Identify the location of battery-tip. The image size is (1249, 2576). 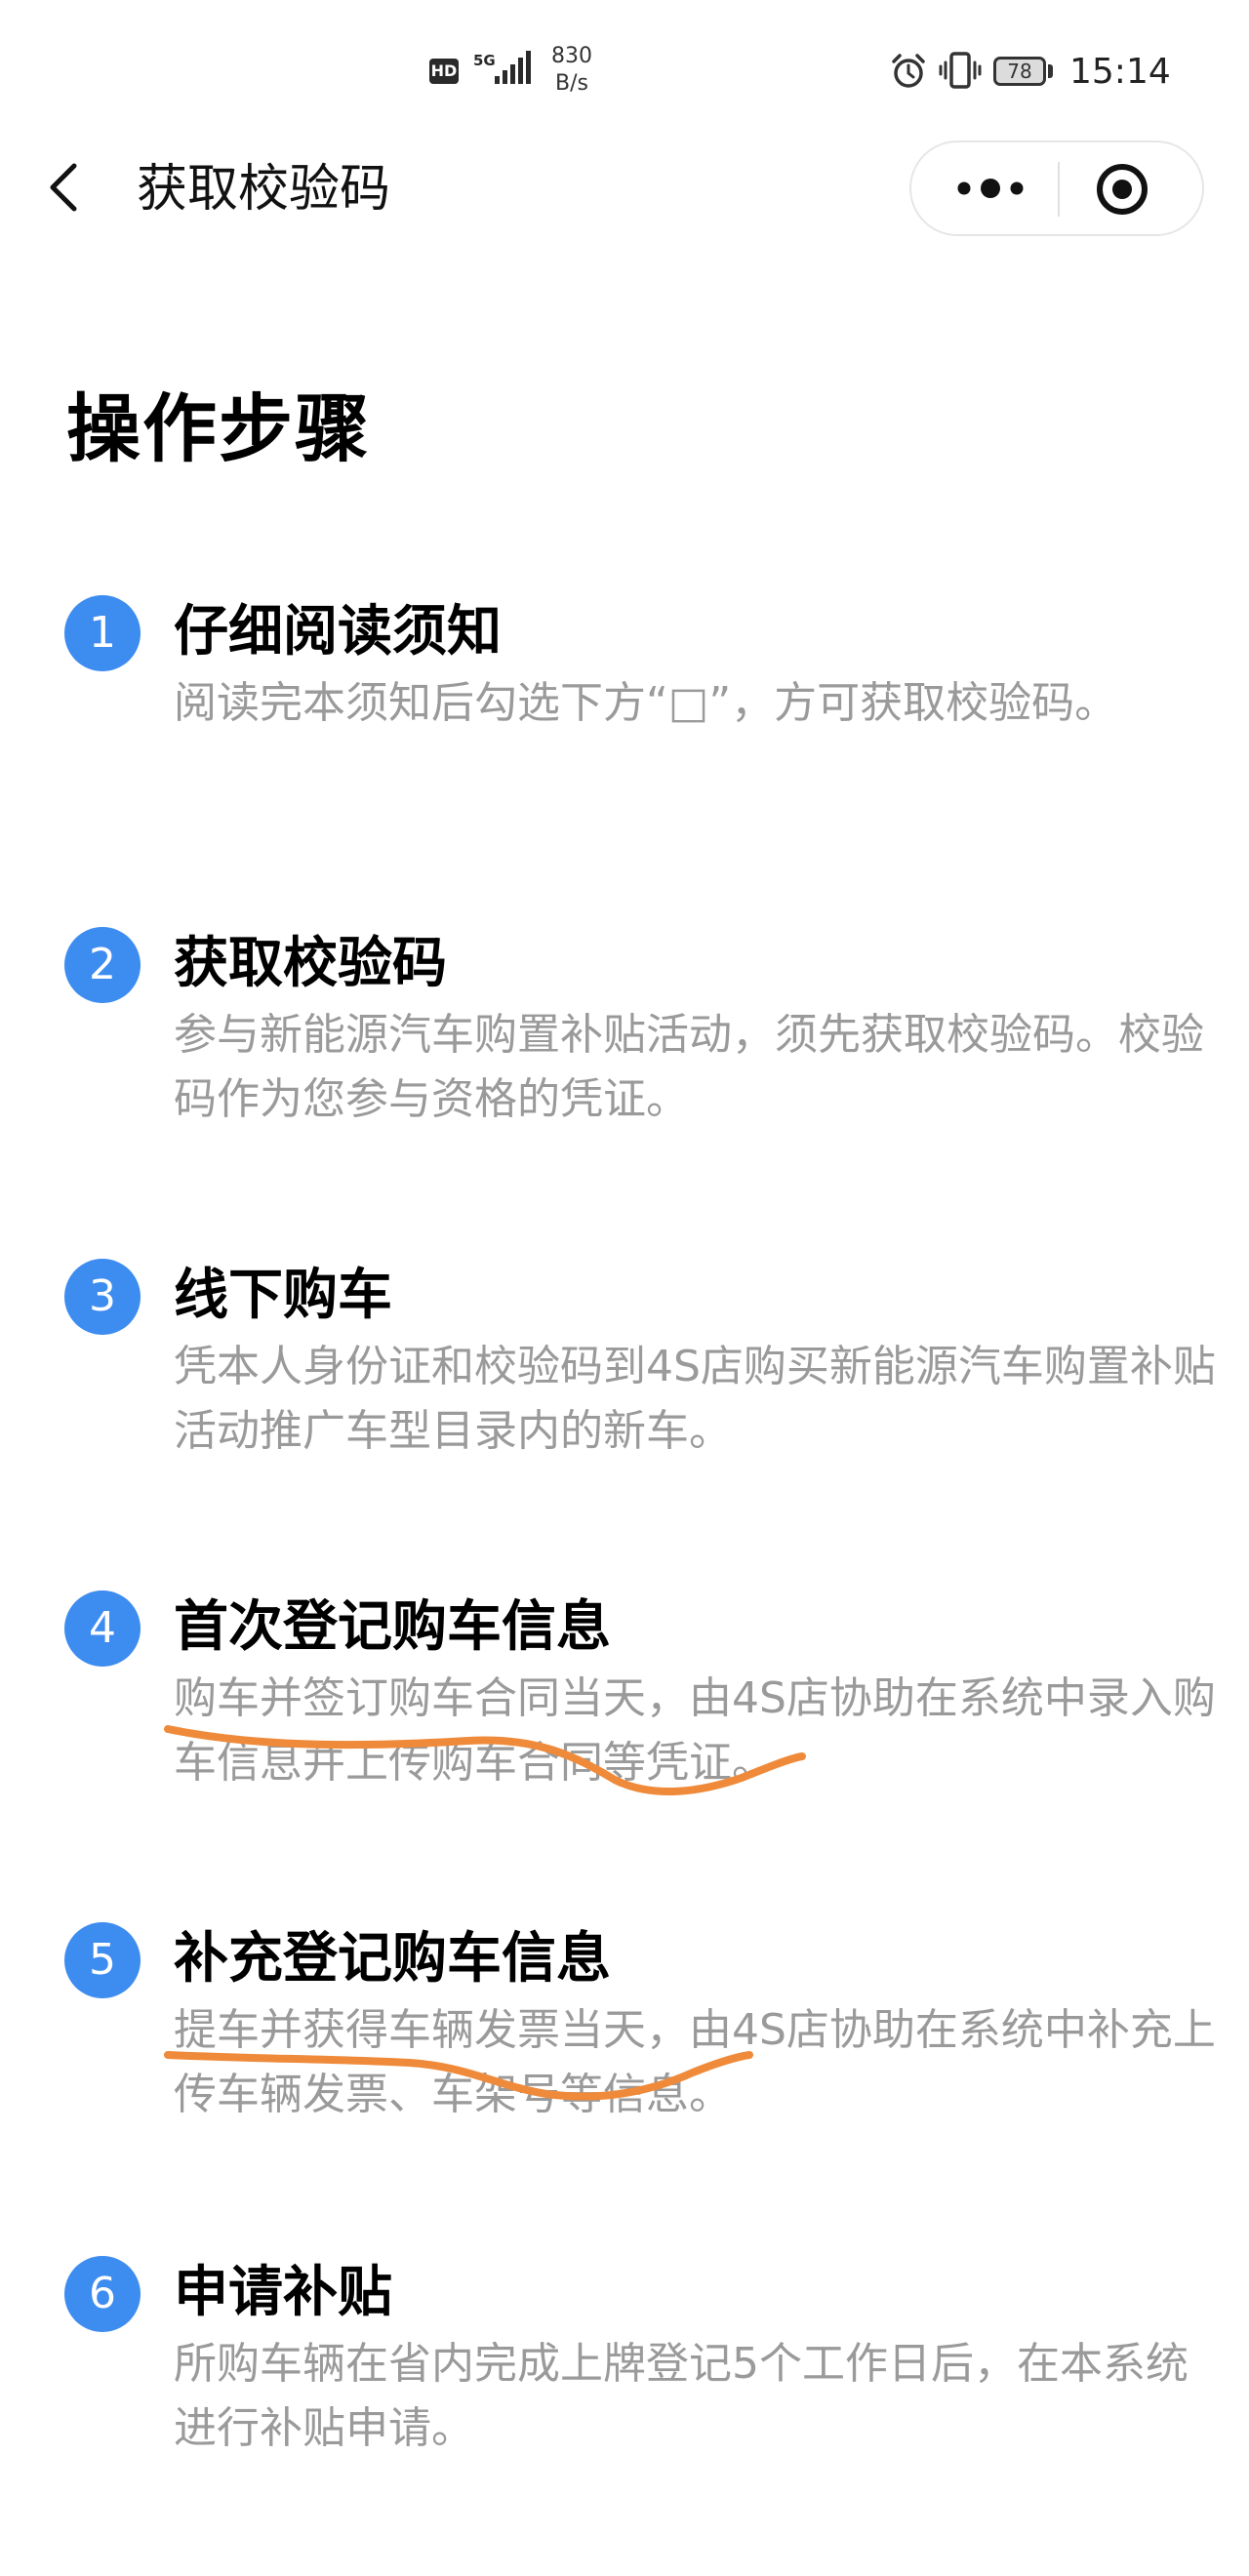
(1050, 71).